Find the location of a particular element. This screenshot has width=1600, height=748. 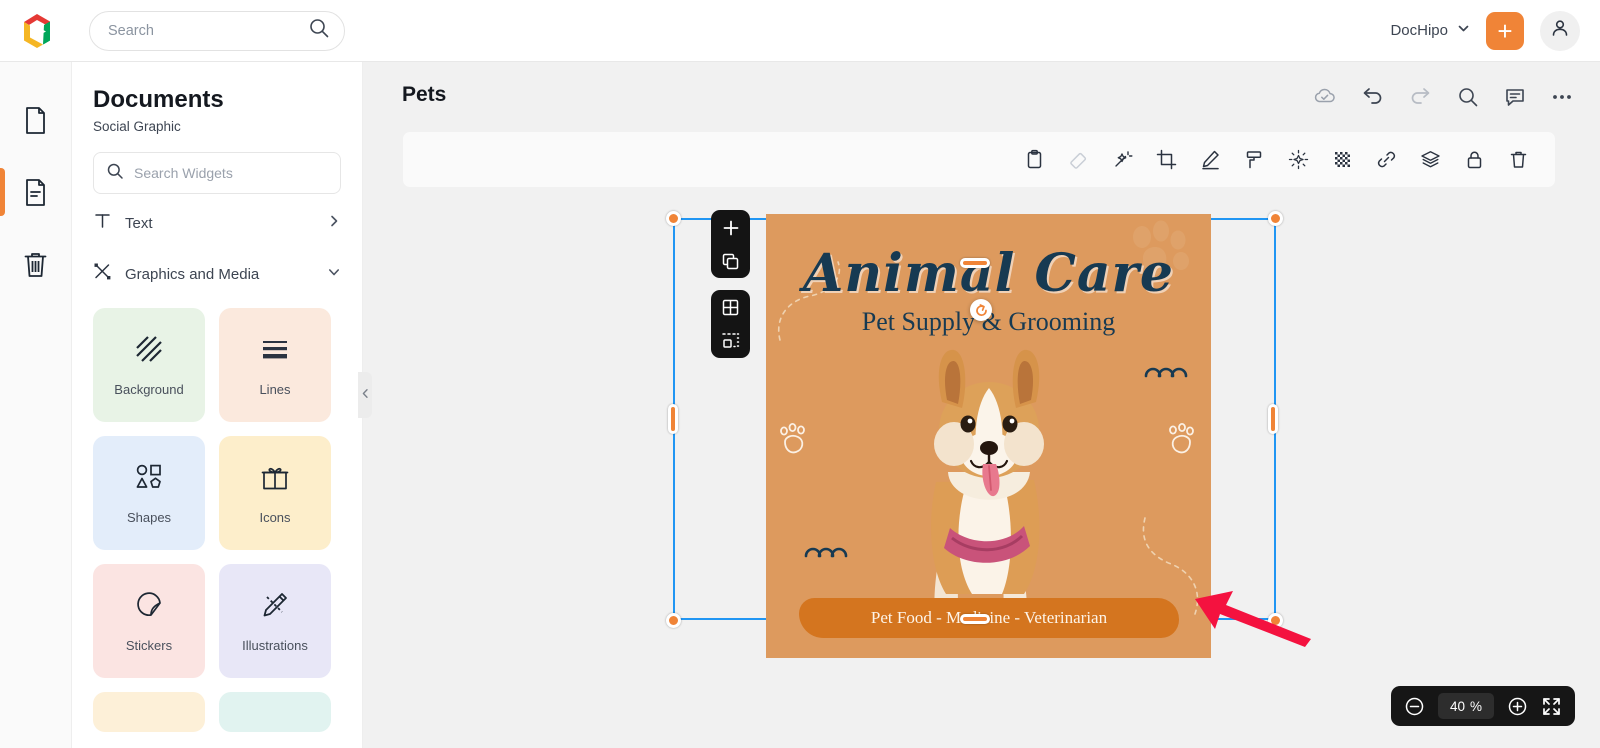

paint-roller-icon is located at coordinates (1254, 159).